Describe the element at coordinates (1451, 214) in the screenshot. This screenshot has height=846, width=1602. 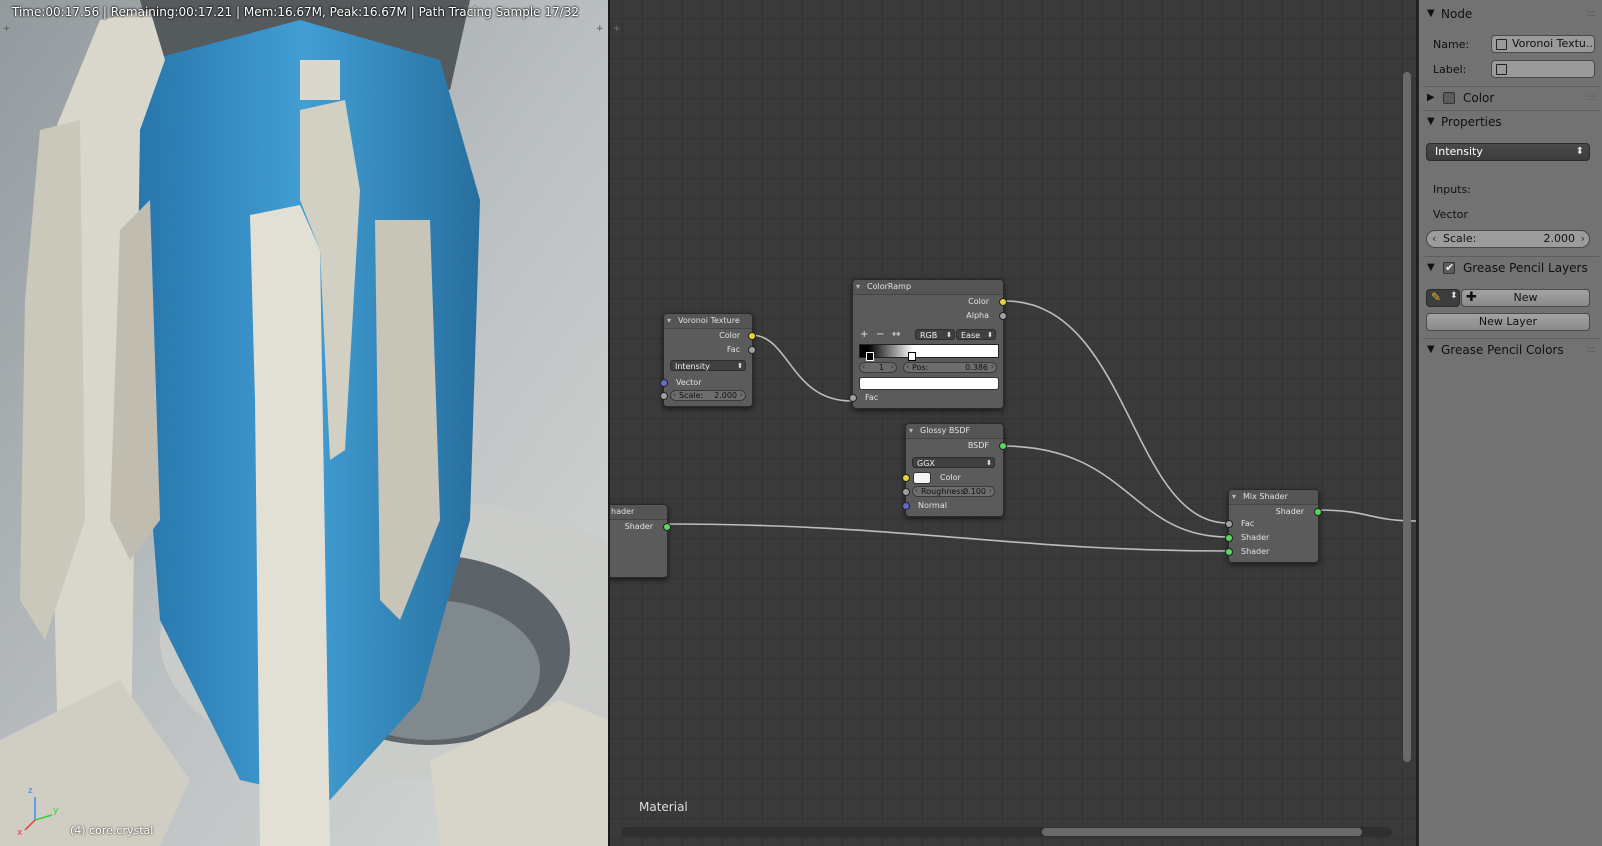
I see `vector-label: Vector` at that location.